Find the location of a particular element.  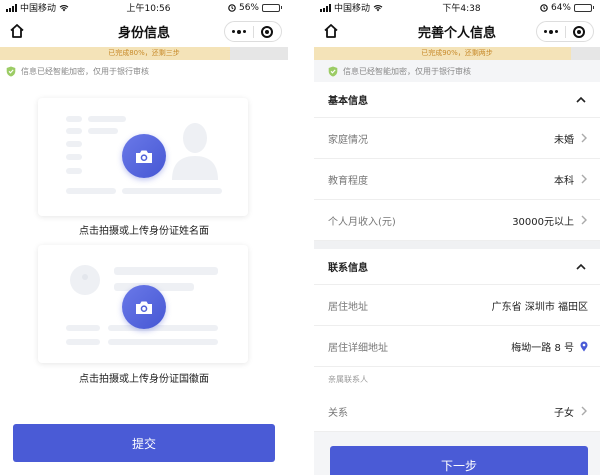

nav-bar: 身份信息 is located at coordinates (144, 31).